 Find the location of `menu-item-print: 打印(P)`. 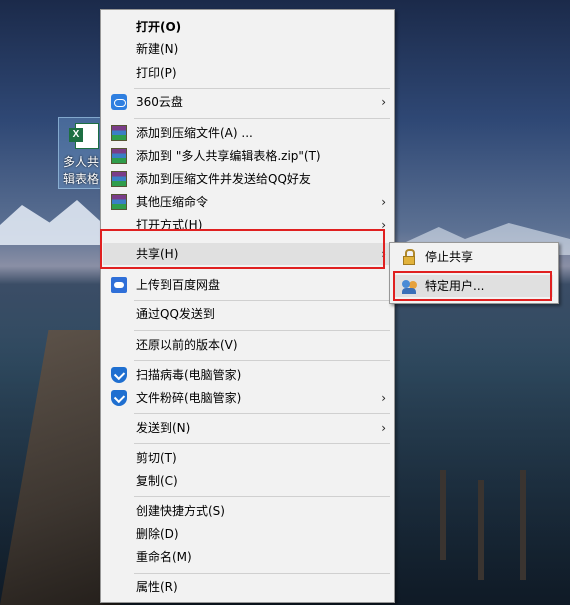

menu-item-print: 打印(P) is located at coordinates (247, 73).